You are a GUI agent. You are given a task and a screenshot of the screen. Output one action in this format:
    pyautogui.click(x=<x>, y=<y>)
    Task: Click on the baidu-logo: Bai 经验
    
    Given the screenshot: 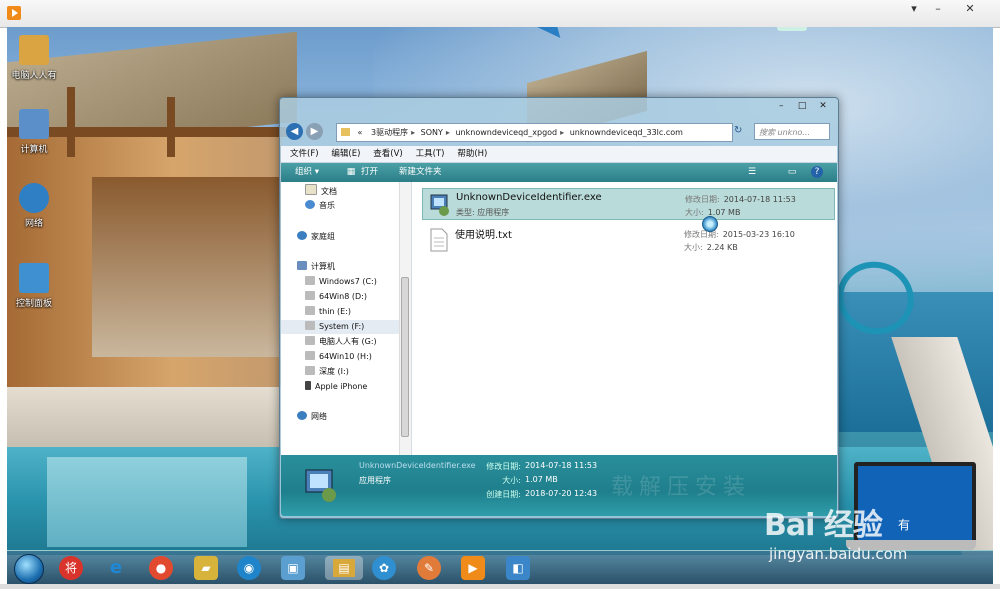 What is the action you would take?
    pyautogui.click(x=823, y=525)
    